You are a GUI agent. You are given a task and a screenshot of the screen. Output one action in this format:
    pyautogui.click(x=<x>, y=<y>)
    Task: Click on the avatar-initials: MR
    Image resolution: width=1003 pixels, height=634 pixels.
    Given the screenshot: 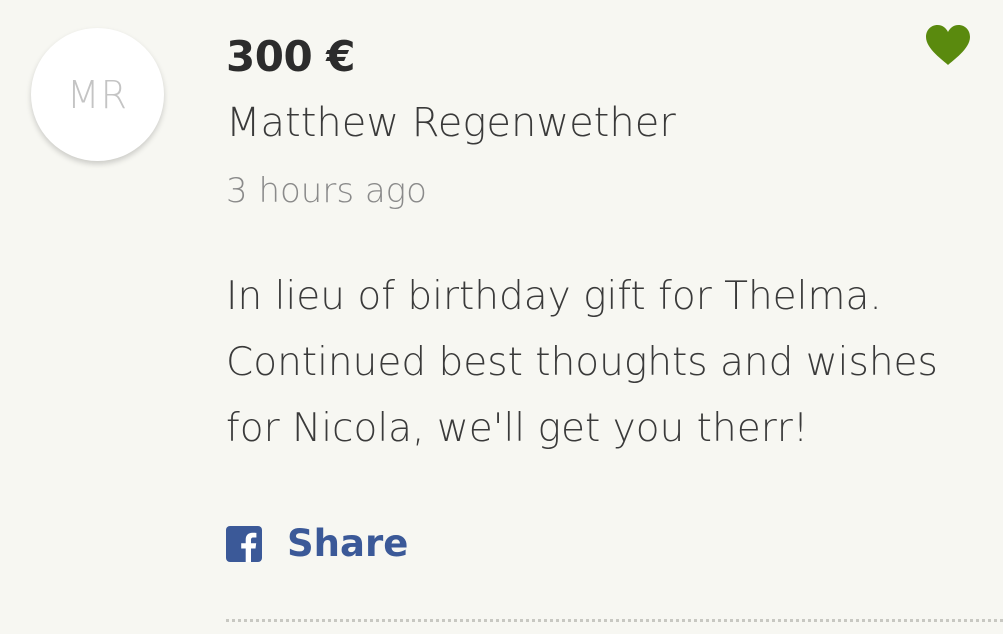 What is the action you would take?
    pyautogui.click(x=97, y=94)
    